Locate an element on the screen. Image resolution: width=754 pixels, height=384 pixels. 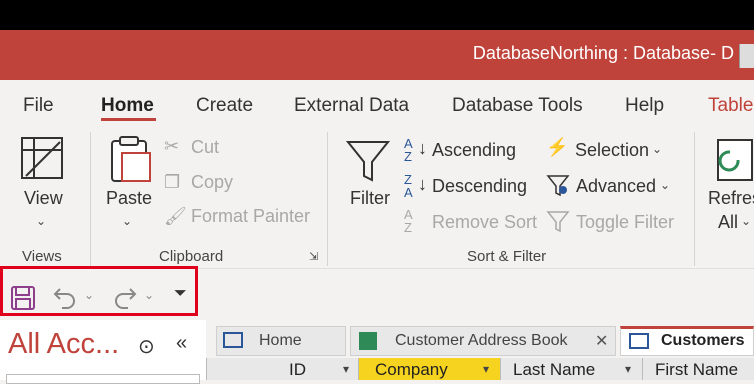
clipboard-group-label: Clipboard is located at coordinates (191, 256).